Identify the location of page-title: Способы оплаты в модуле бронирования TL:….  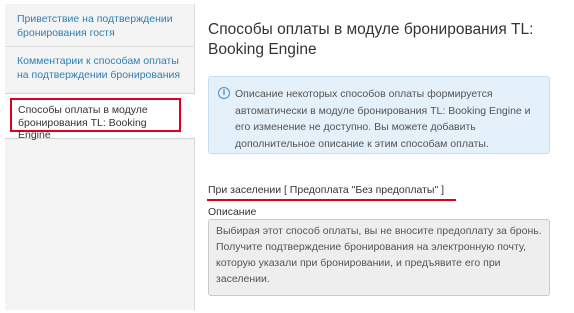
(371, 39).